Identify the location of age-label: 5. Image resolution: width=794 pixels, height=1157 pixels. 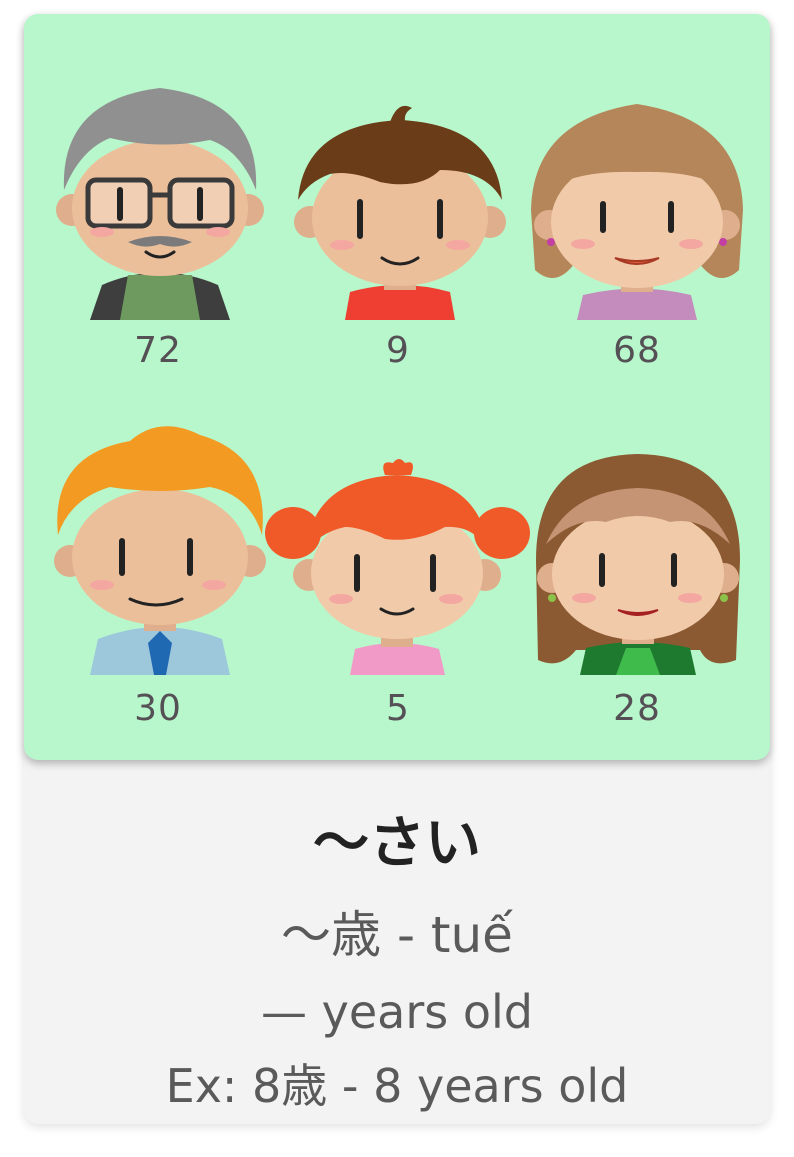
(398, 708).